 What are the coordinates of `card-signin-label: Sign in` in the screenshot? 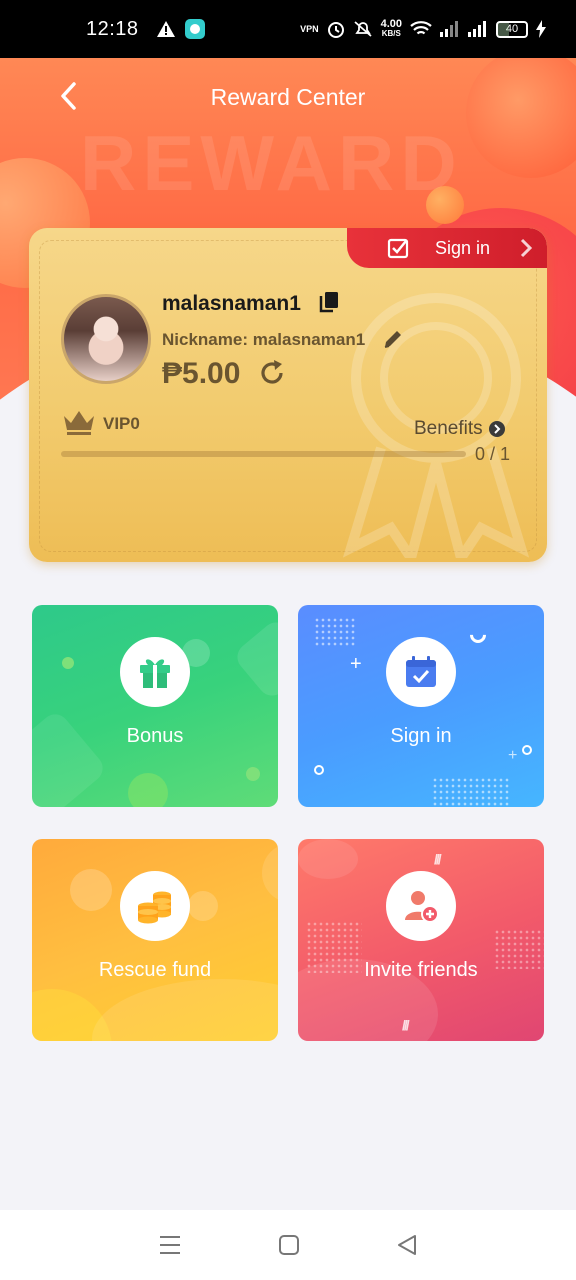 It's located at (463, 247).